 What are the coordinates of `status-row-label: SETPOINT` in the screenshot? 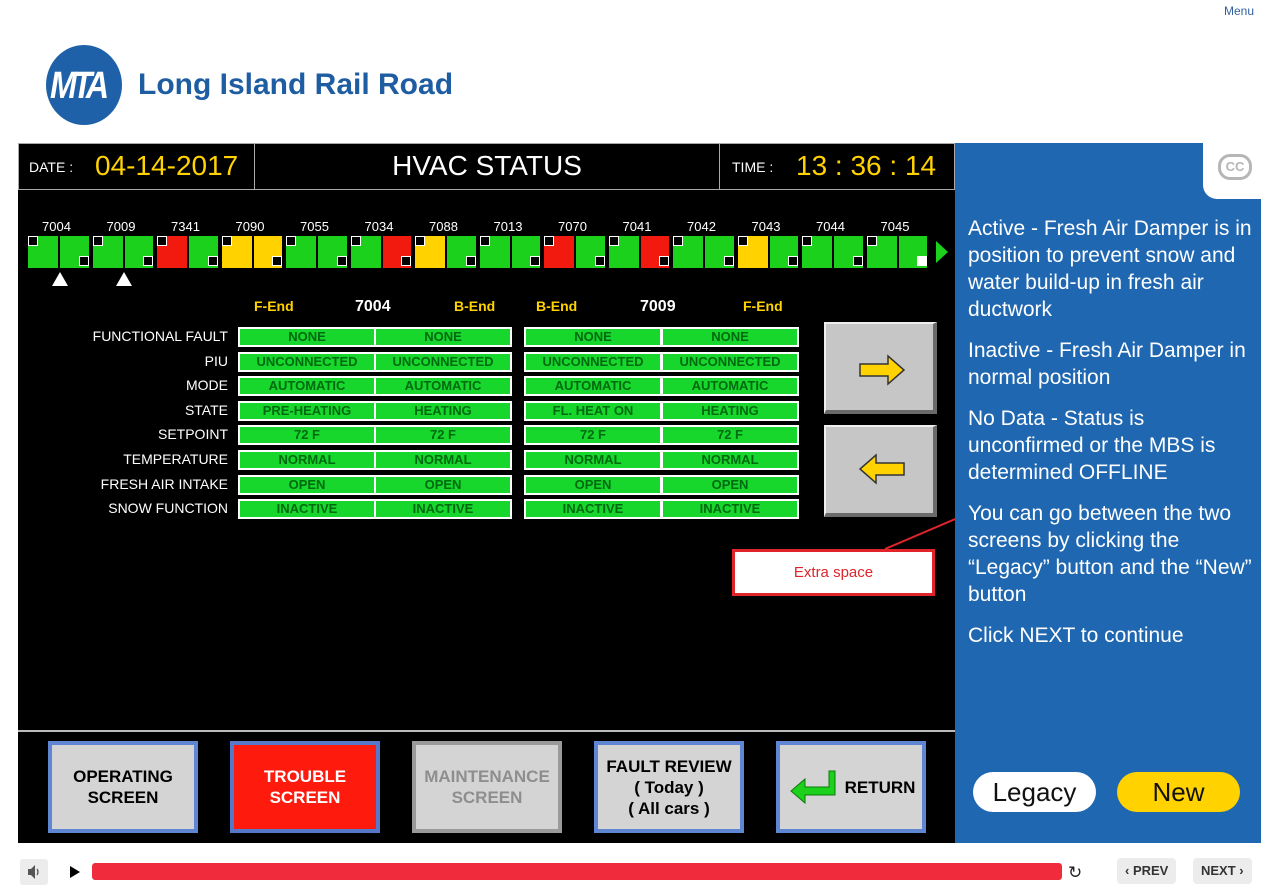 It's located at (192, 434).